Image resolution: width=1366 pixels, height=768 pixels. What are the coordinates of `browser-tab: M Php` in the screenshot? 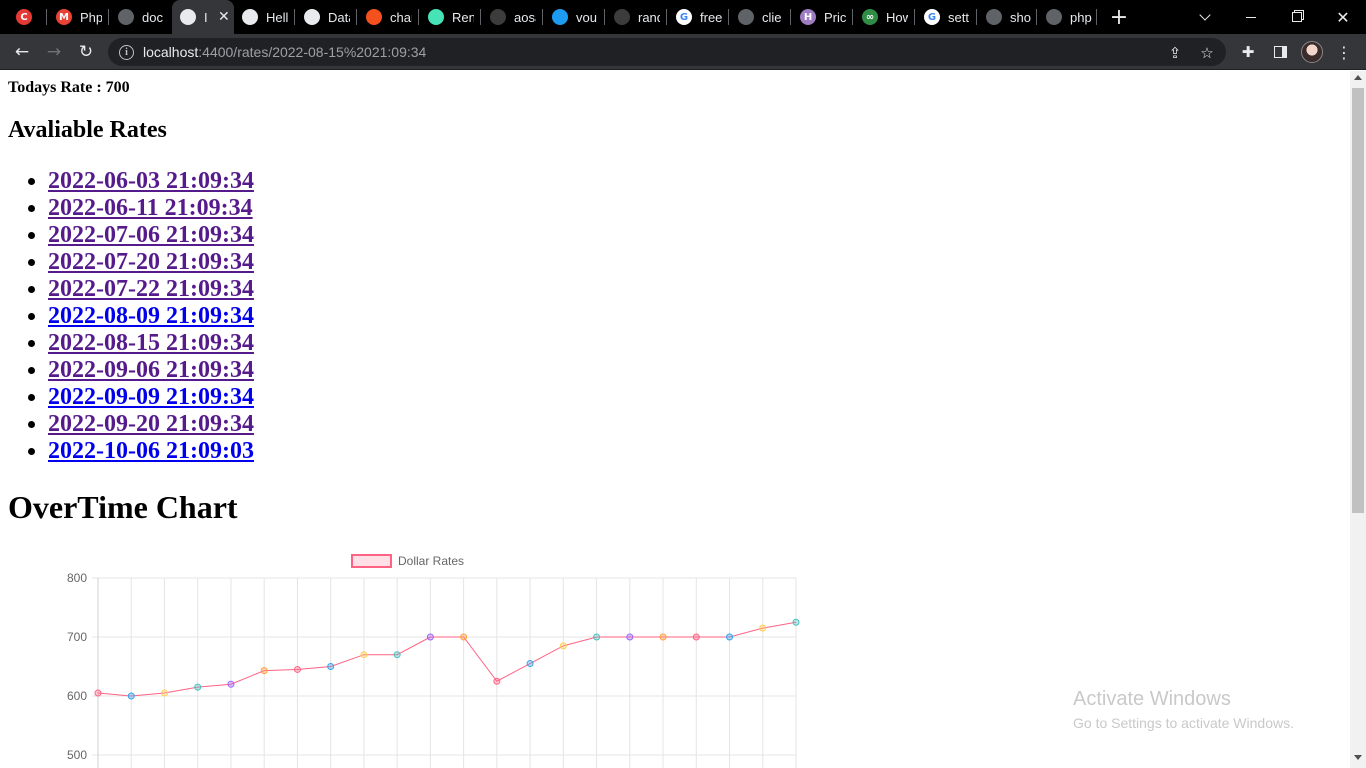 It's located at (78, 17).